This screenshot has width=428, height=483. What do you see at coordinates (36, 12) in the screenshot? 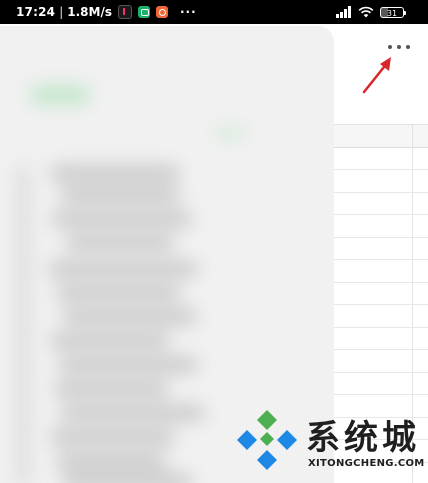
I see `status-time: 17:24` at bounding box center [36, 12].